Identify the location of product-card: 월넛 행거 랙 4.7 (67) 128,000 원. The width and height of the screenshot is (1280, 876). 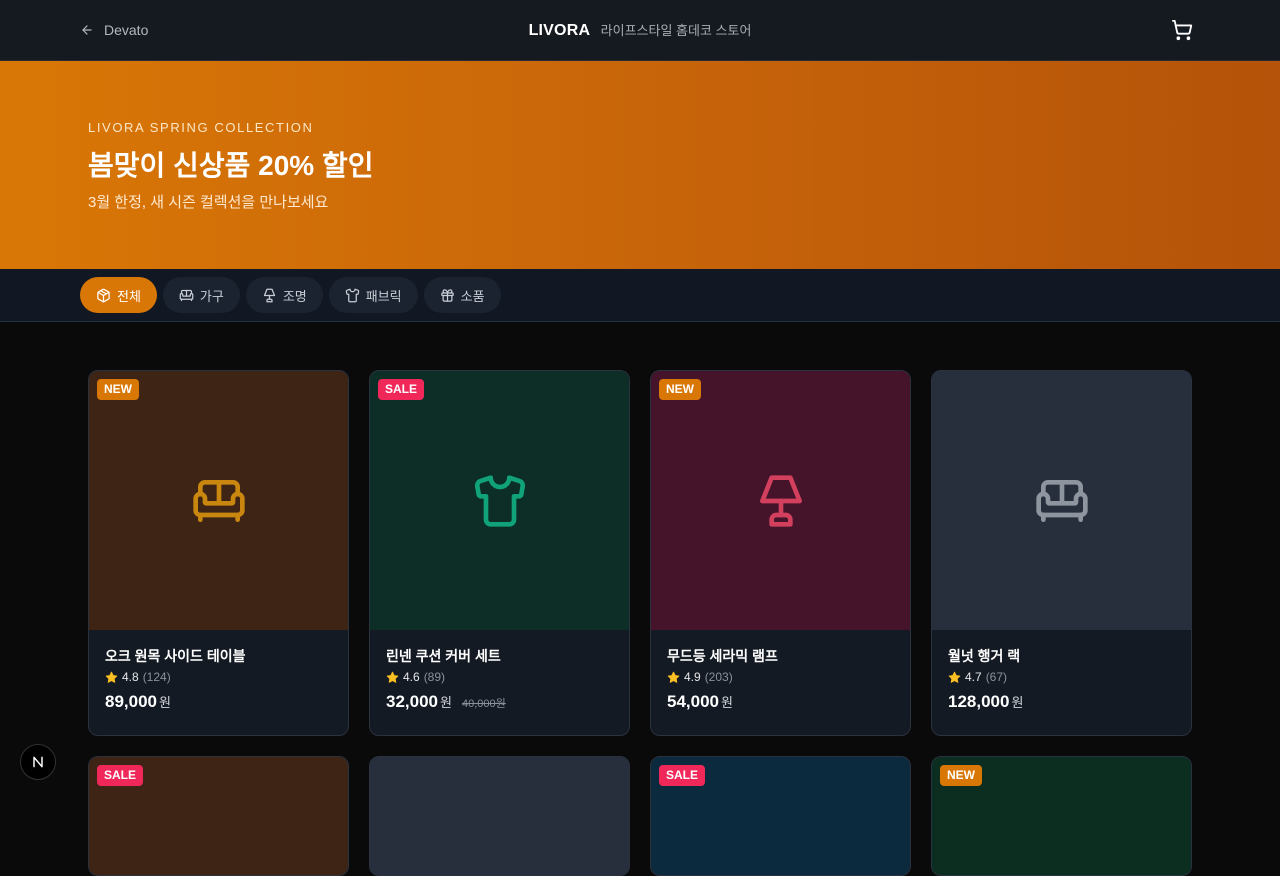
(1061, 553).